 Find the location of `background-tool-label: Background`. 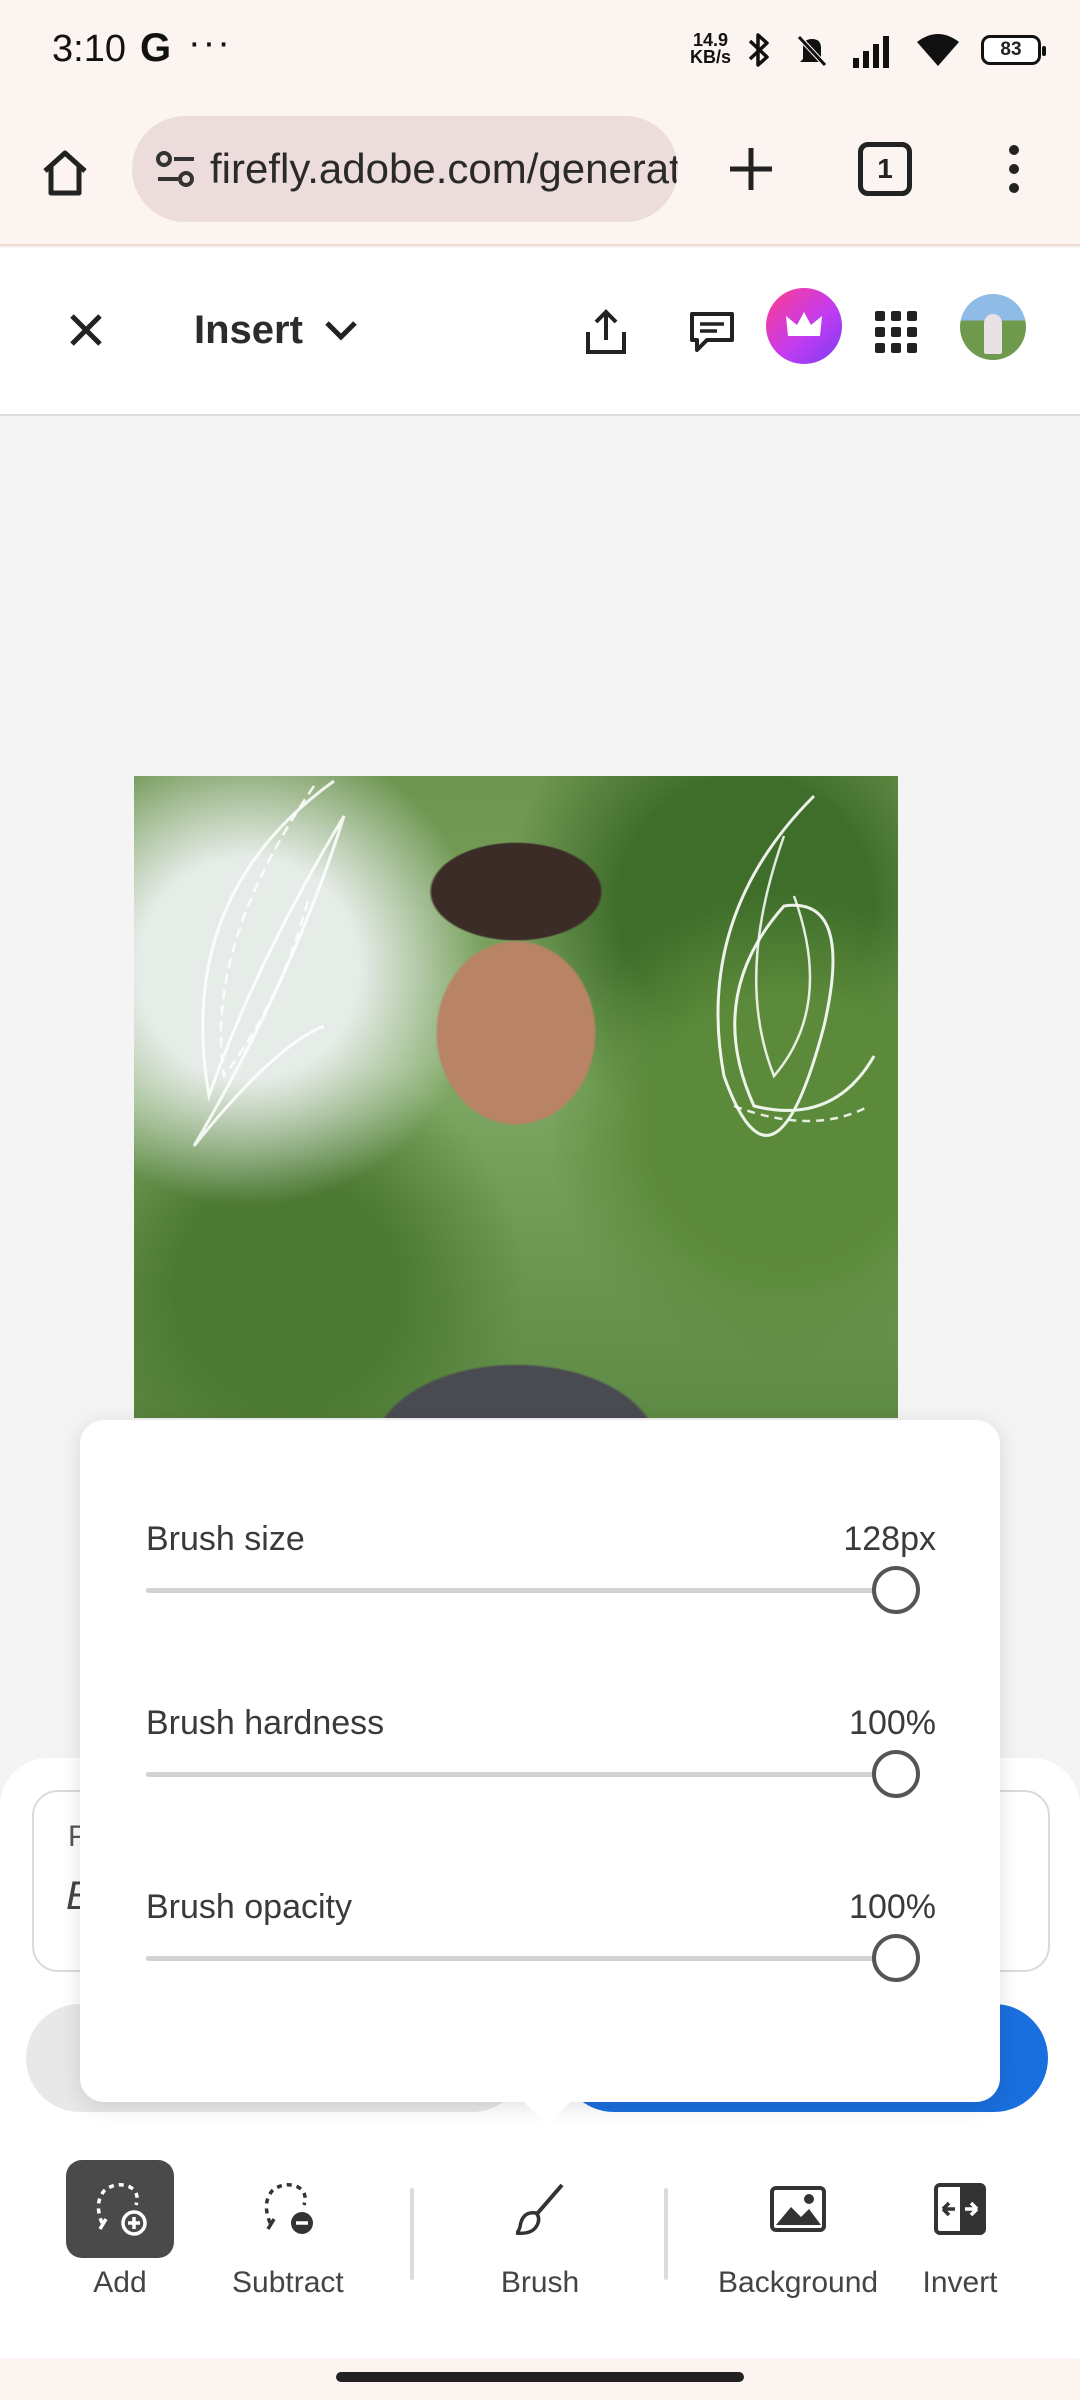

background-tool-label: Background is located at coordinates (798, 2282).